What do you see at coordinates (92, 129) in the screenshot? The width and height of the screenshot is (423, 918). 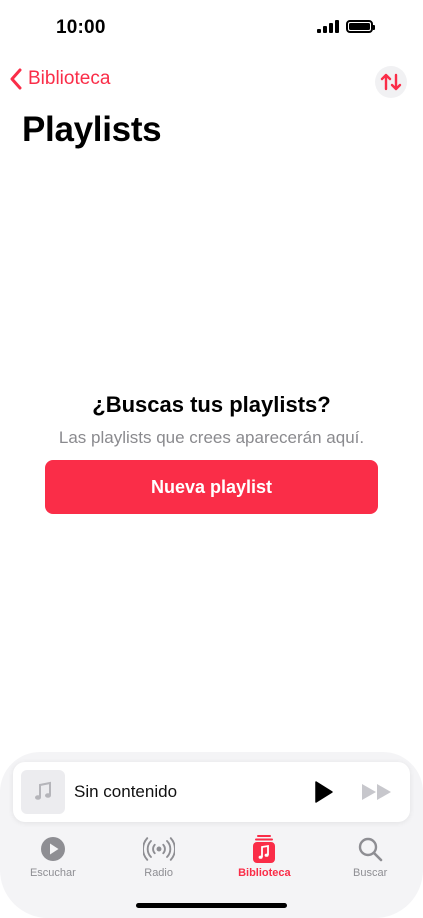 I see `page-title: Playlists` at bounding box center [92, 129].